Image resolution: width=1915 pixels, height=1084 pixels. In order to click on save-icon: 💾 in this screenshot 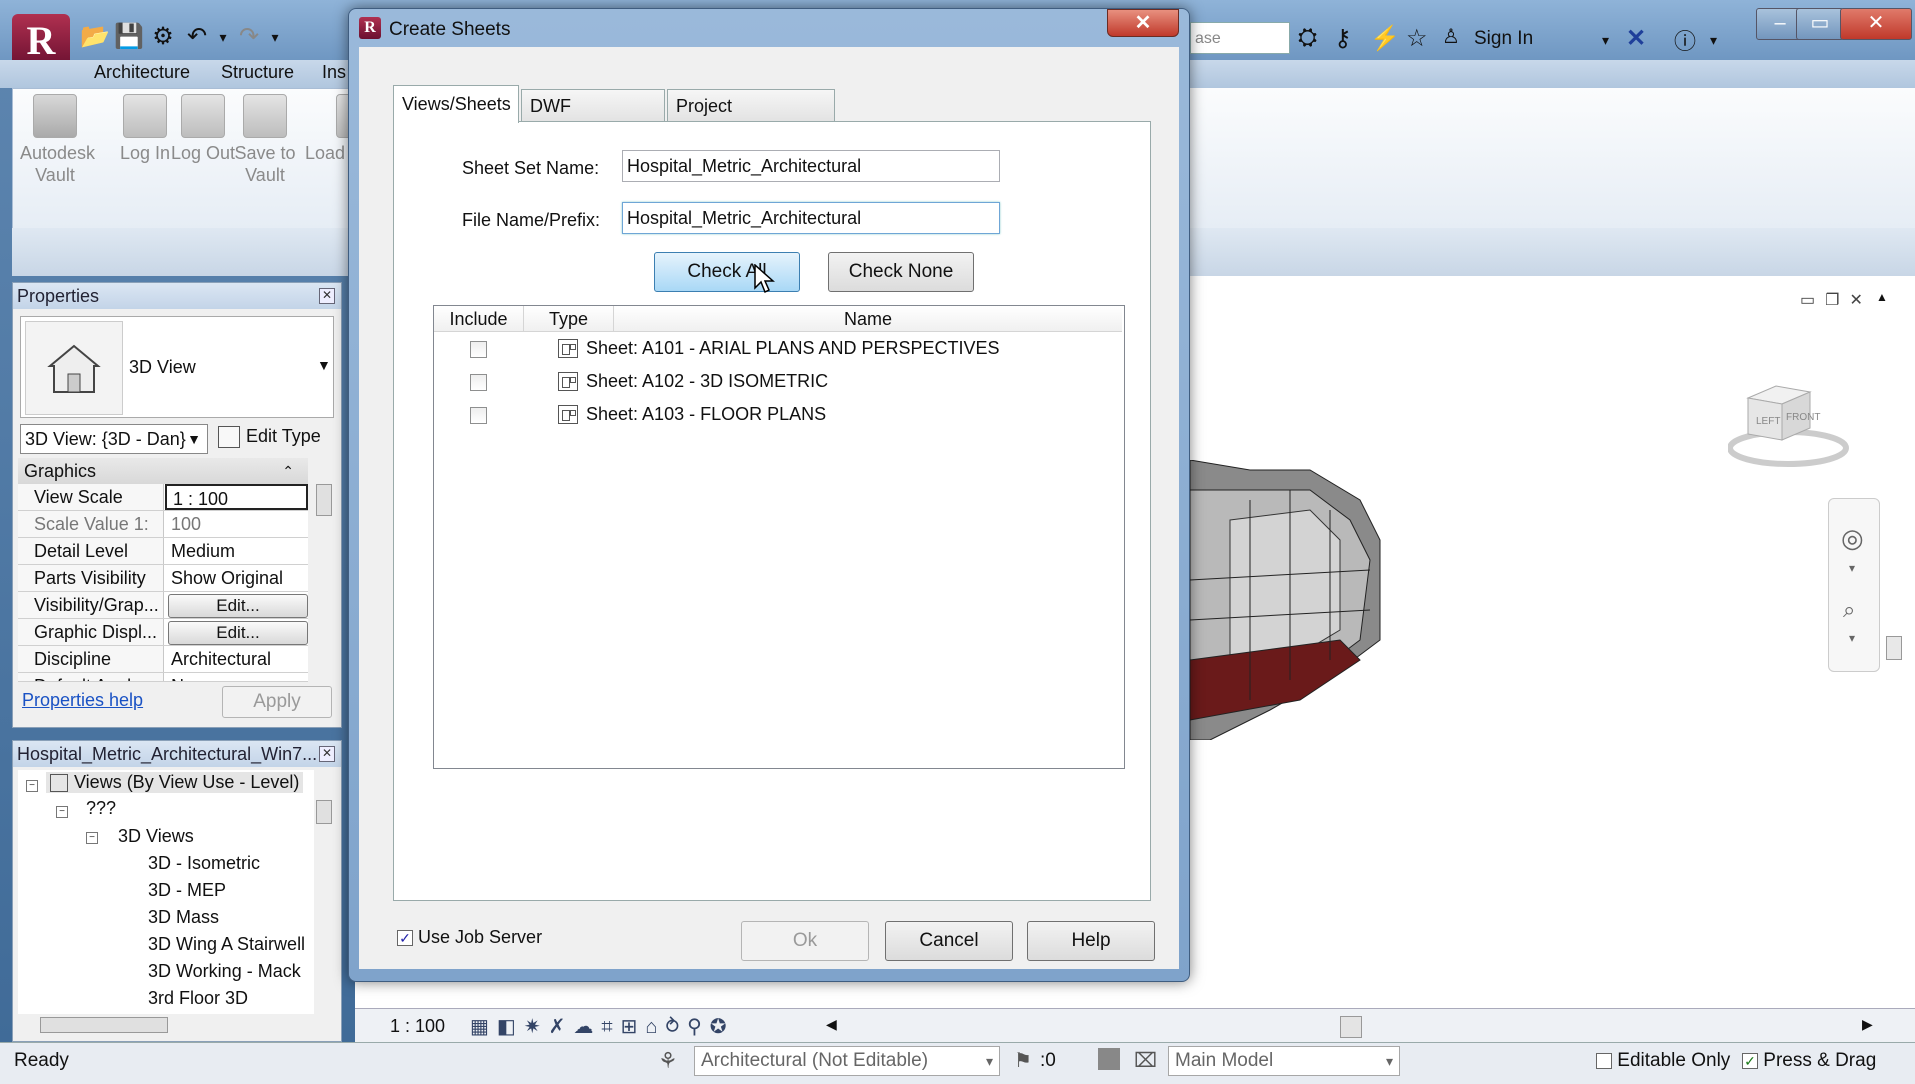, I will do `click(129, 37)`.